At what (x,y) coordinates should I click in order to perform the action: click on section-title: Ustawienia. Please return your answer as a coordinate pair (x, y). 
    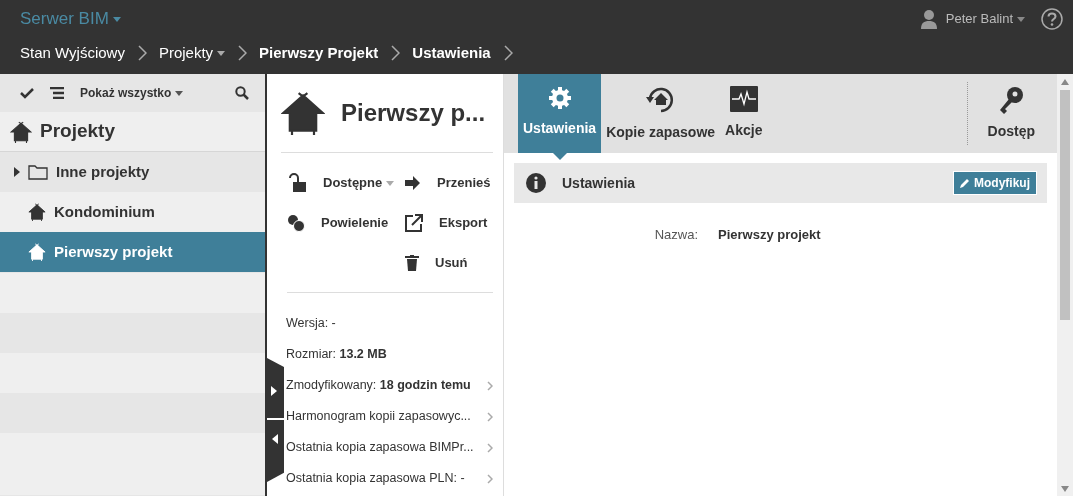
    Looking at the image, I should click on (599, 183).